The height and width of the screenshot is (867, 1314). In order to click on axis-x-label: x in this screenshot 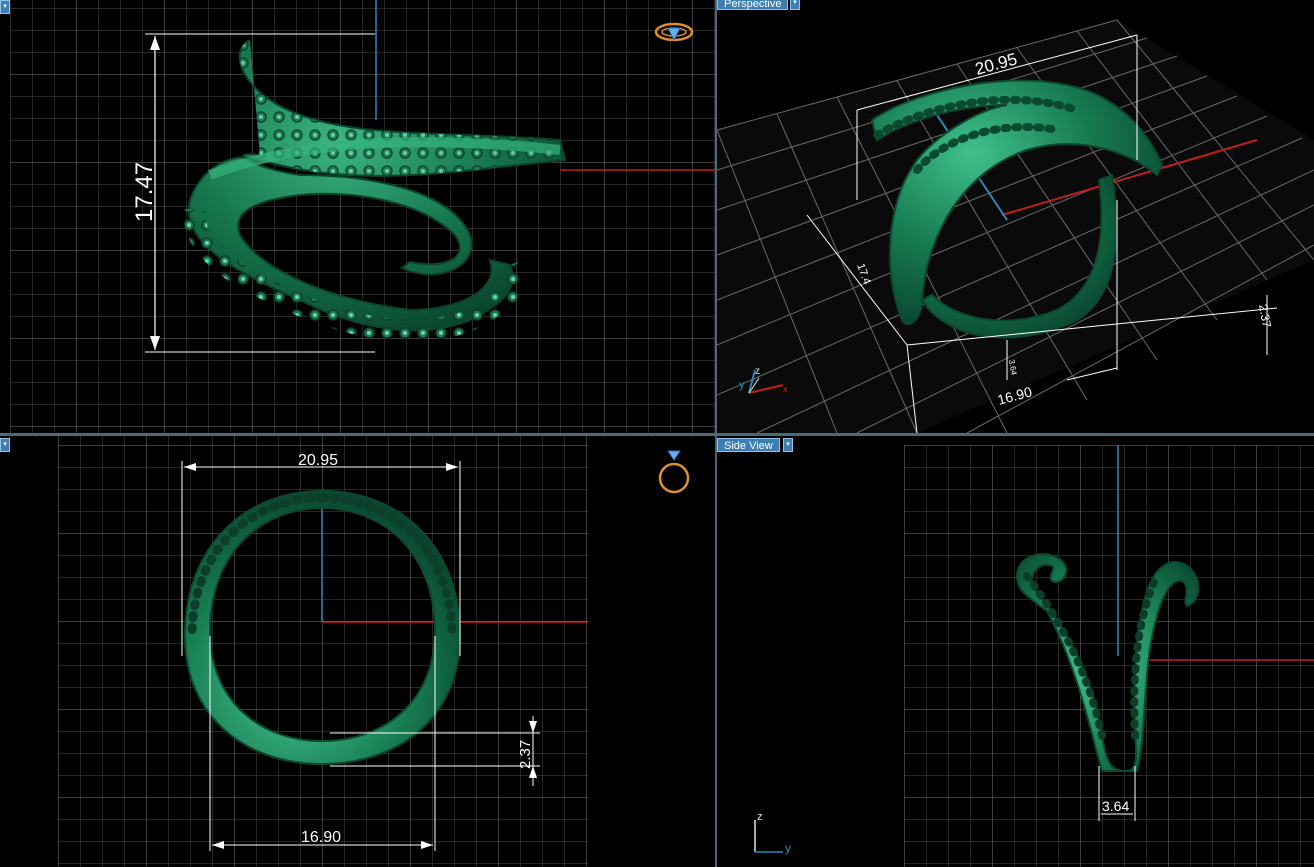, I will do `click(785, 389)`.